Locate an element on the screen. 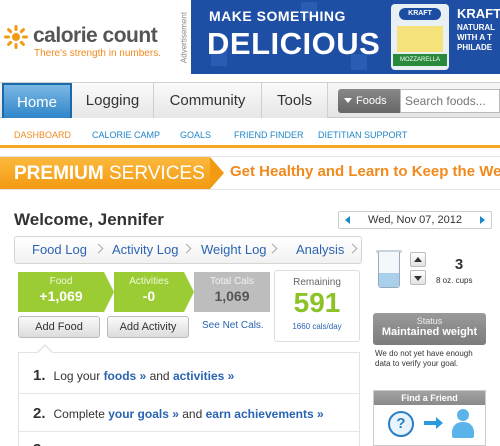 This screenshot has height=446, width=500. remaining-calories-panel: Remaining 591 1660 cals/day is located at coordinates (317, 306).